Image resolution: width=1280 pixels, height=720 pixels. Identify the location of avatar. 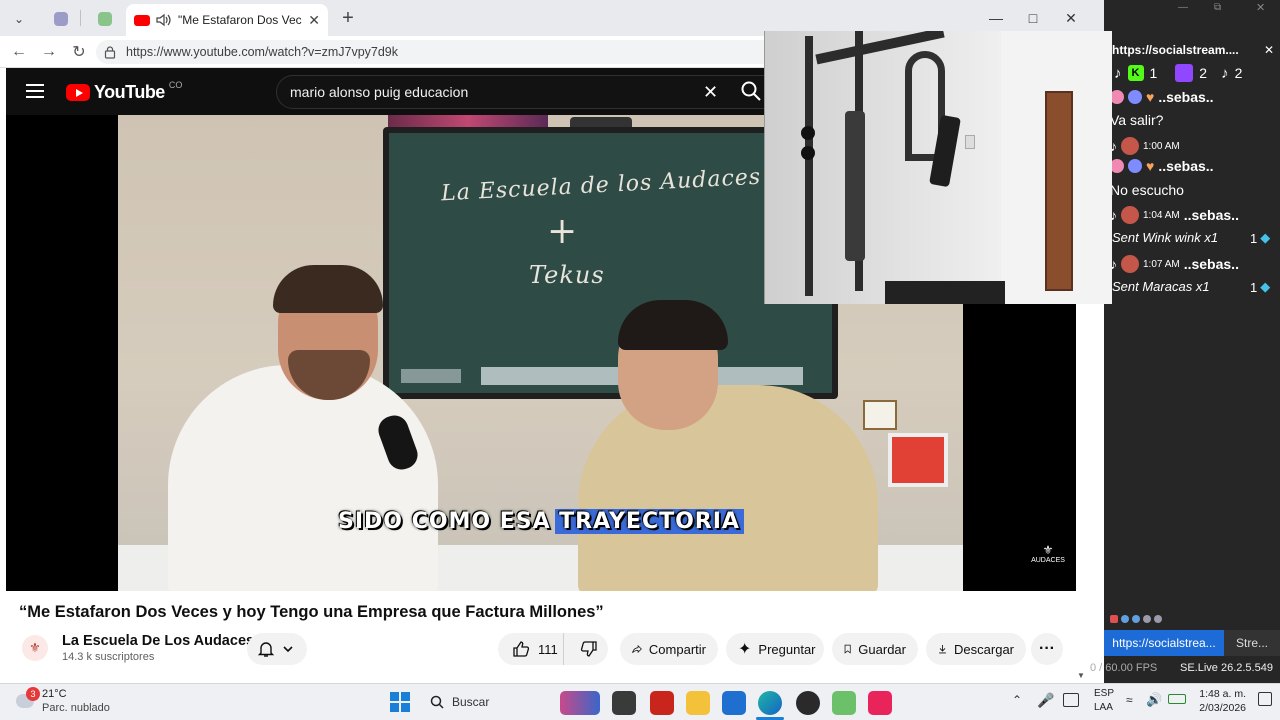
(1130, 146).